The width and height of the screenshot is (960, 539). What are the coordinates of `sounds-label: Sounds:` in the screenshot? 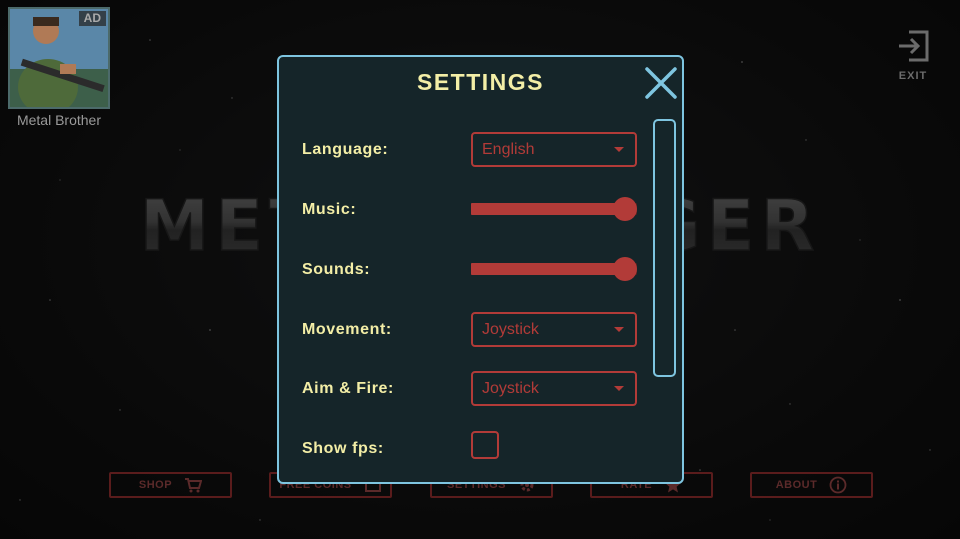 It's located at (336, 269).